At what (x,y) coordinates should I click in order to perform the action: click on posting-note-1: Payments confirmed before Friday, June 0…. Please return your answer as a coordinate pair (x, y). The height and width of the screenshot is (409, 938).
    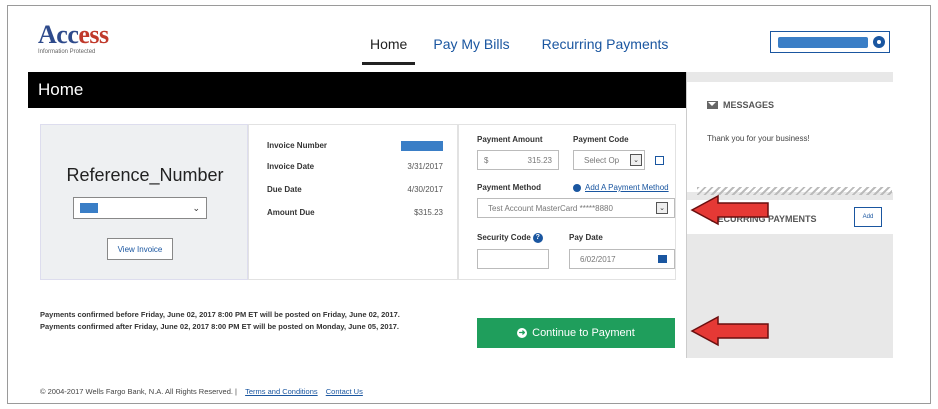
    Looking at the image, I should click on (220, 314).